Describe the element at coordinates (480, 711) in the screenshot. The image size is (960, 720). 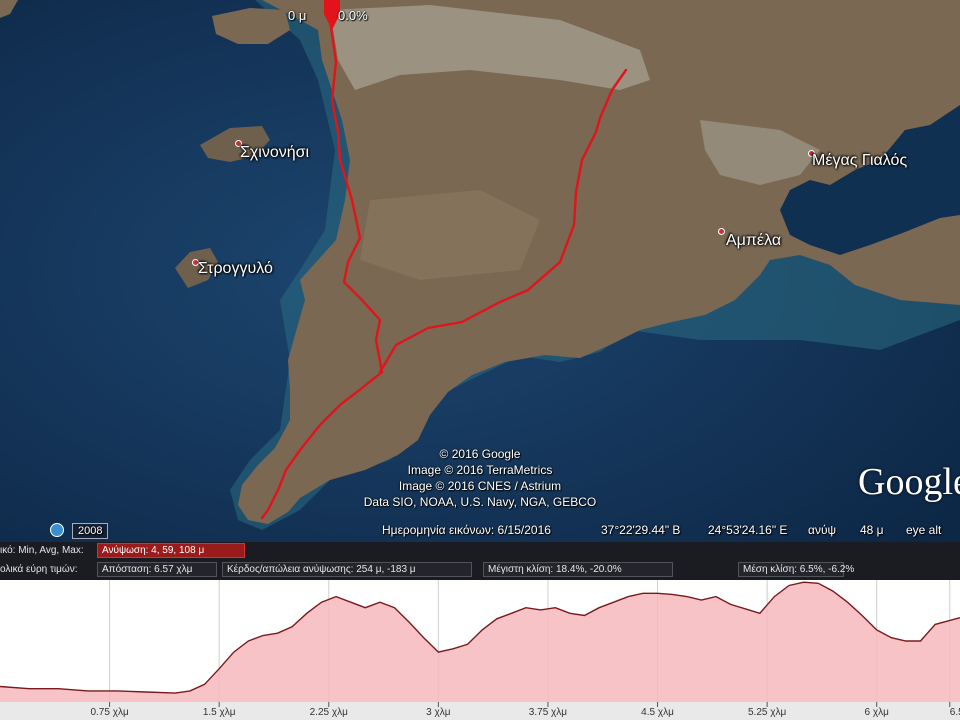
I see `x-axis-band` at that location.